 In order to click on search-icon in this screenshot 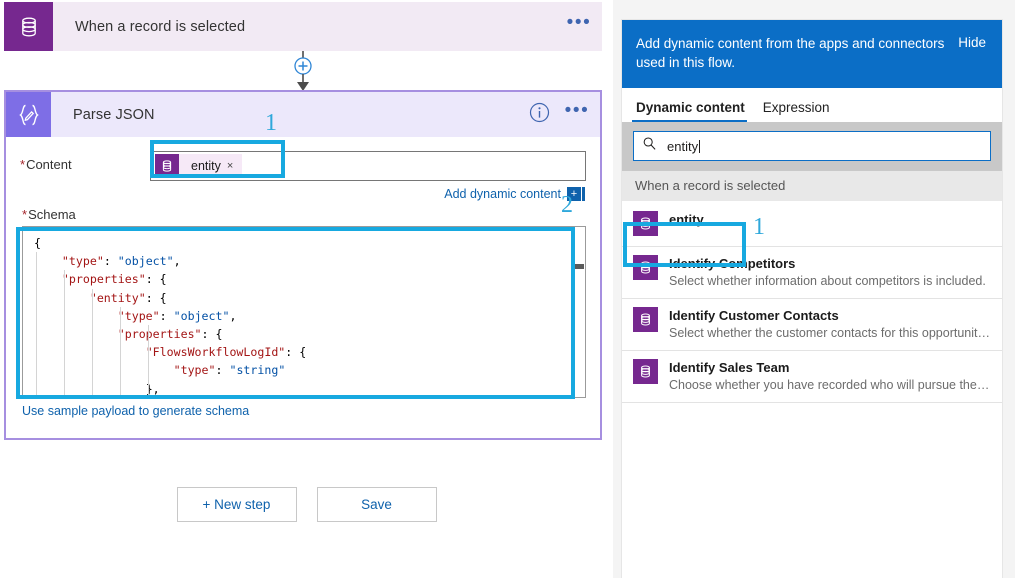, I will do `click(649, 146)`.